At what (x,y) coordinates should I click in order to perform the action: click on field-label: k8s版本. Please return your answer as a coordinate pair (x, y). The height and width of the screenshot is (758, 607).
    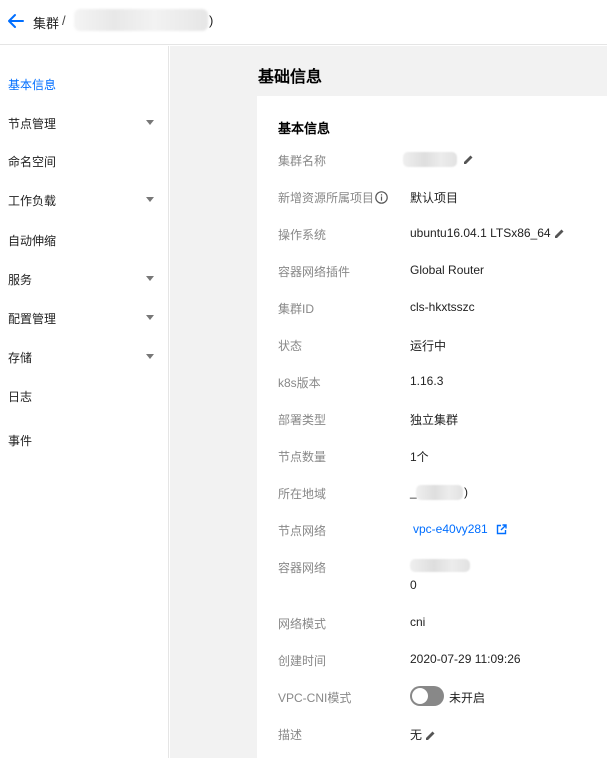
    Looking at the image, I should click on (299, 383).